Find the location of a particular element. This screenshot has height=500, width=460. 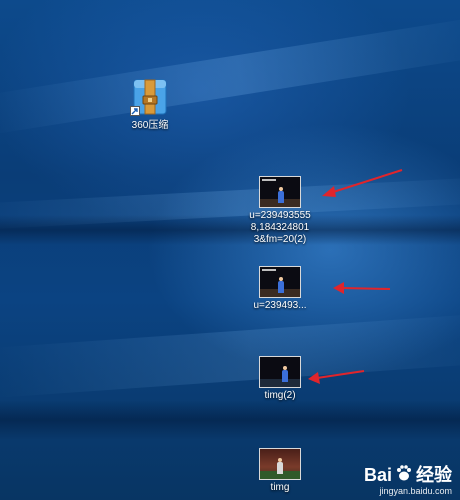

annotation-arrows is located at coordinates (355, 276).